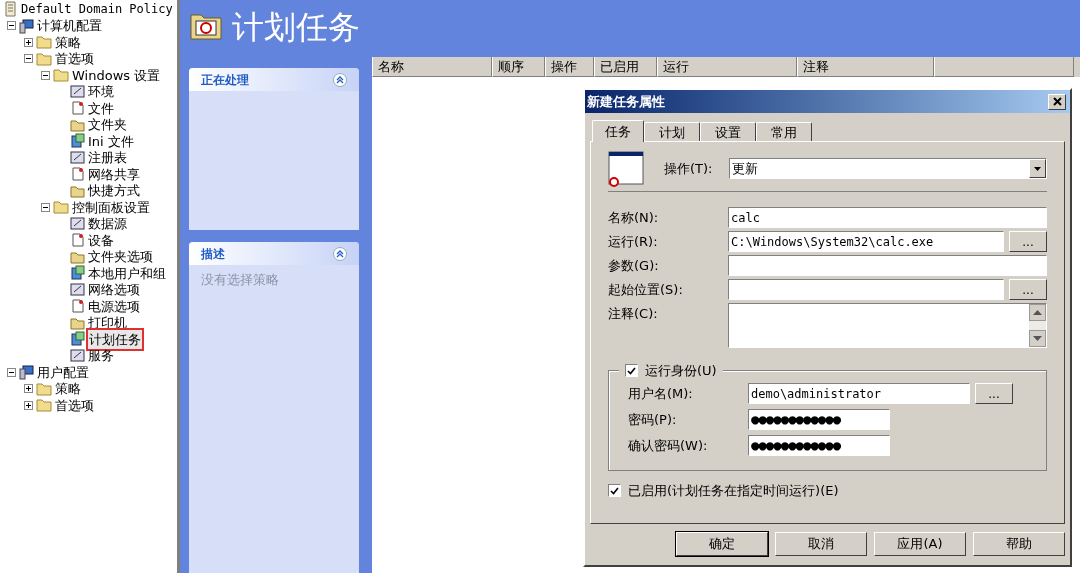 This screenshot has height=573, width=1080. I want to click on close-button, so click(1057, 101).